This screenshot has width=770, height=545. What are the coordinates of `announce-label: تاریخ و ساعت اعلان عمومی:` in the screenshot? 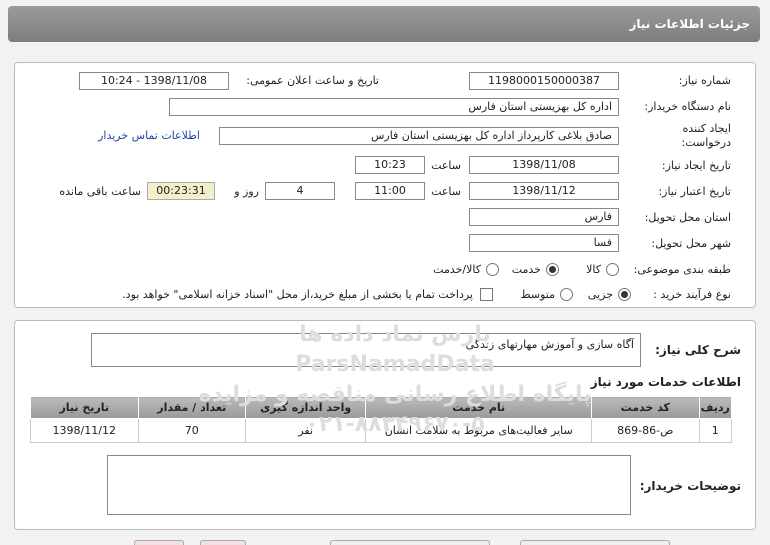 It's located at (312, 80).